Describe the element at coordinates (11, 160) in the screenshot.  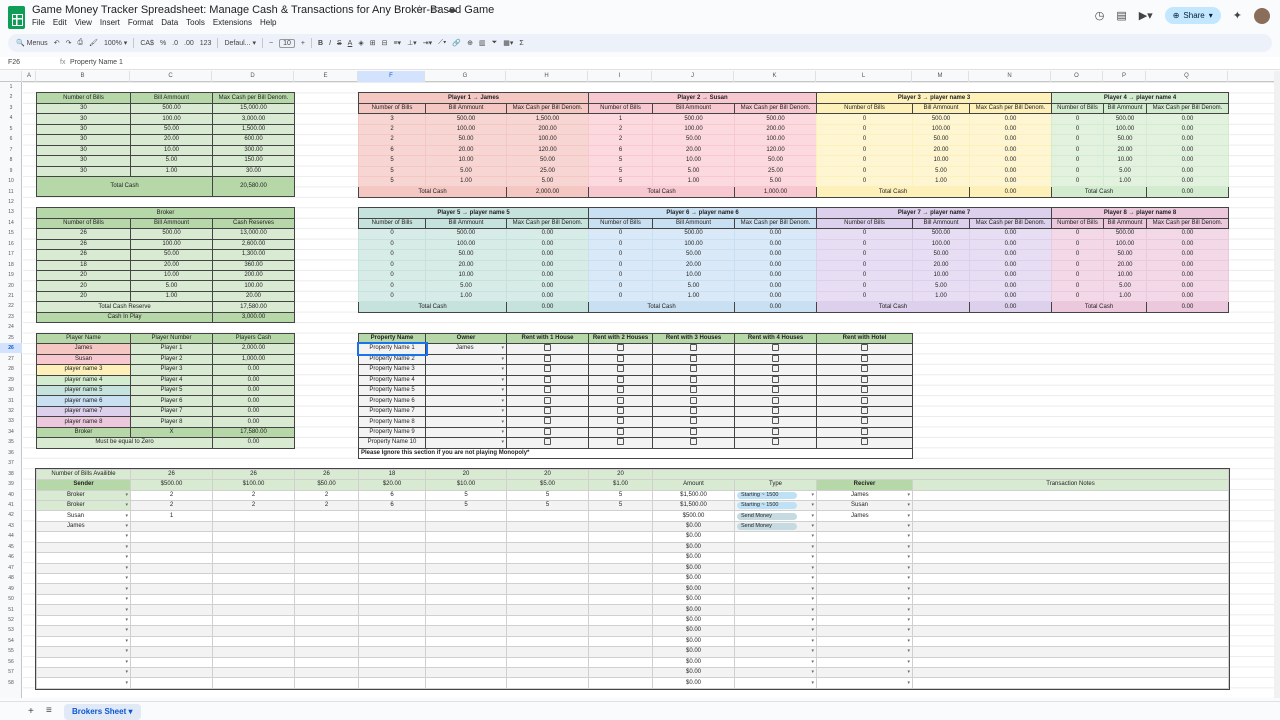
I see `row-header-8: 8` at that location.